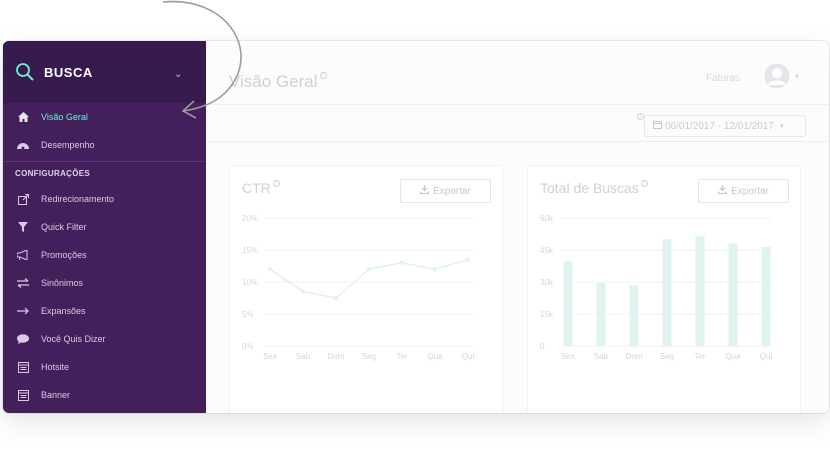 The image size is (830, 453). What do you see at coordinates (781, 126) in the screenshot?
I see `caret-down-icon: ▾` at bounding box center [781, 126].